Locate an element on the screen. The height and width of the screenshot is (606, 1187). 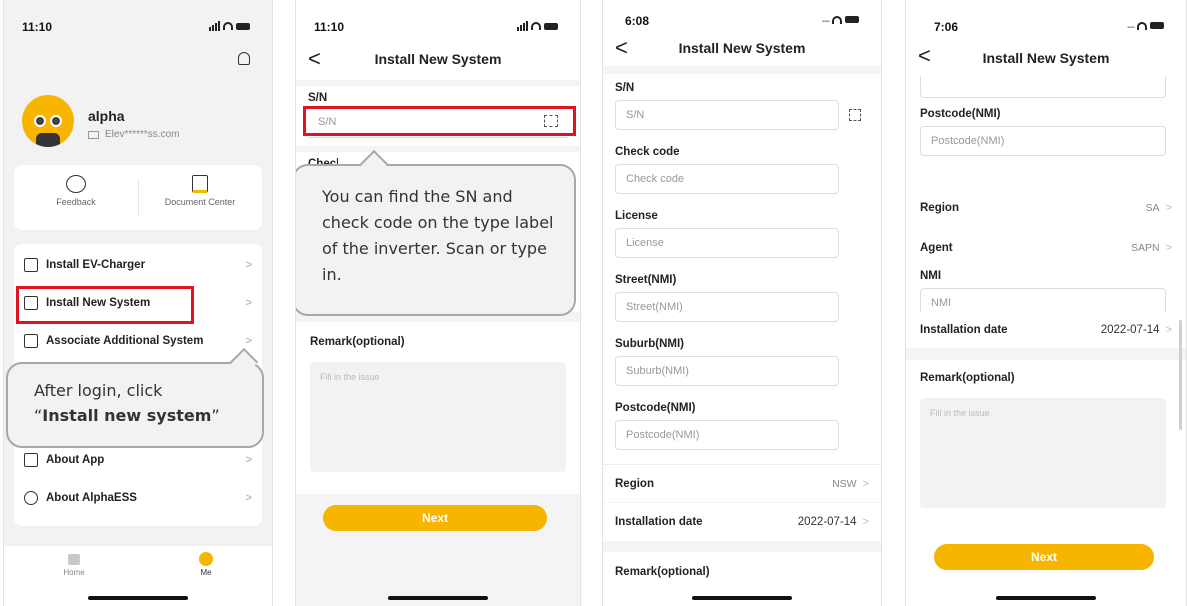
agent-row: Agent SAPN > is located at coordinates (1046, 248).